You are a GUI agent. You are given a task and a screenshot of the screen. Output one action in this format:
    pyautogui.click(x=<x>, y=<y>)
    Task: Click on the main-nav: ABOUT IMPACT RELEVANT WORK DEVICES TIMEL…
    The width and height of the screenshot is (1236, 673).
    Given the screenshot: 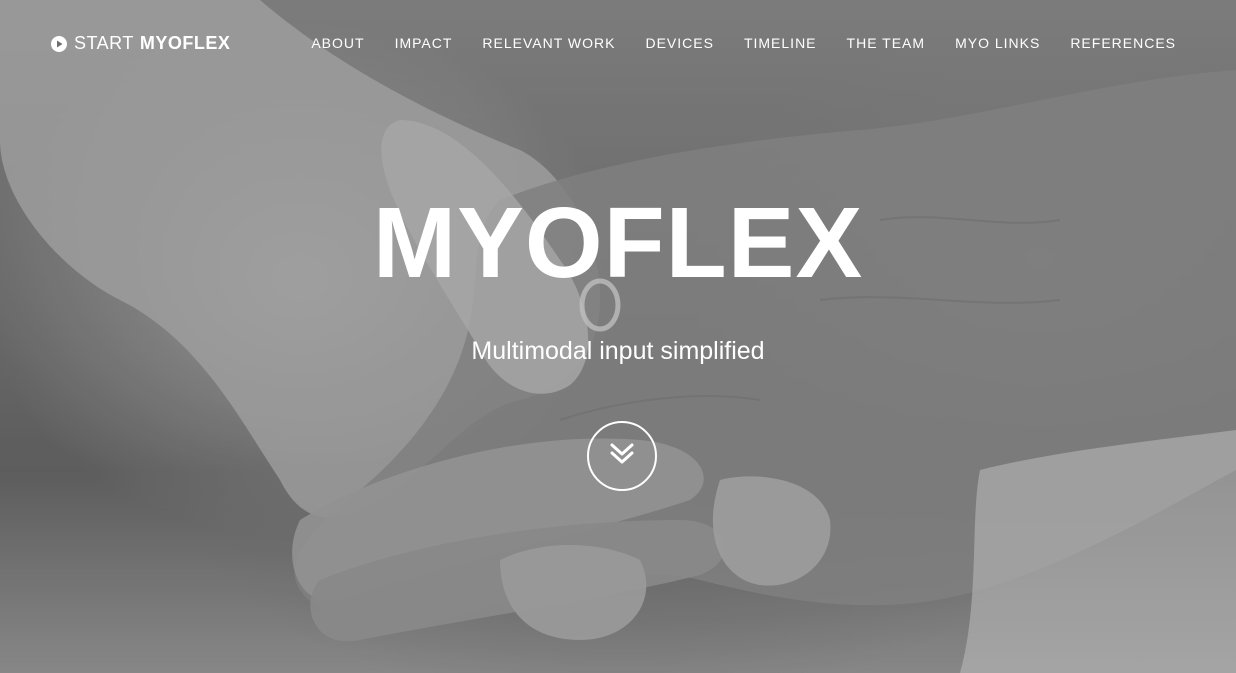 What is the action you would take?
    pyautogui.click(x=728, y=43)
    